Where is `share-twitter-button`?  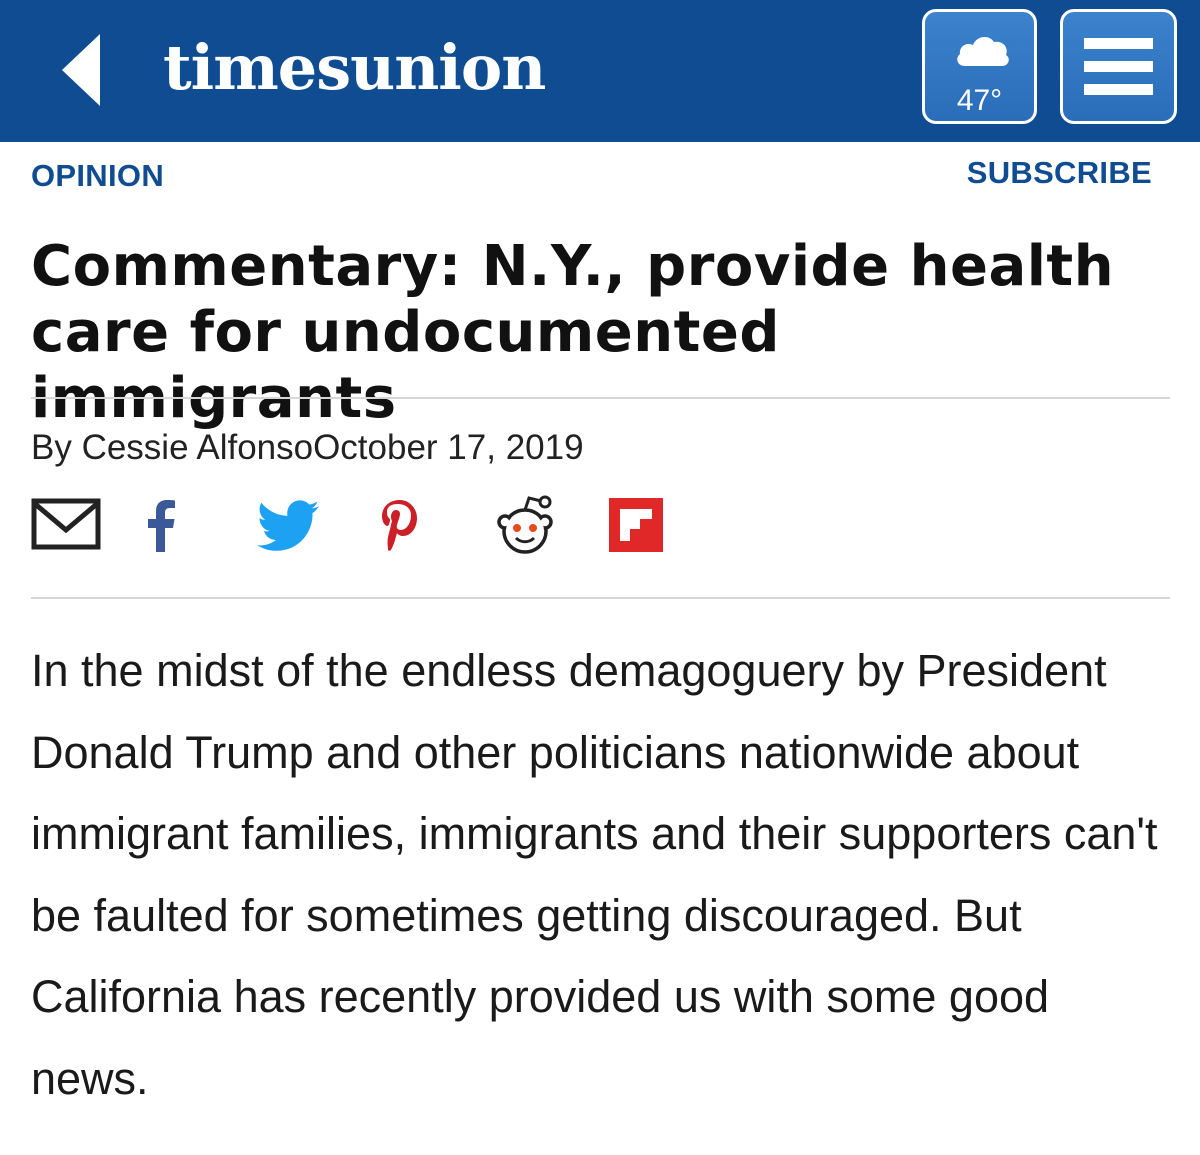
share-twitter-button is located at coordinates (288, 530).